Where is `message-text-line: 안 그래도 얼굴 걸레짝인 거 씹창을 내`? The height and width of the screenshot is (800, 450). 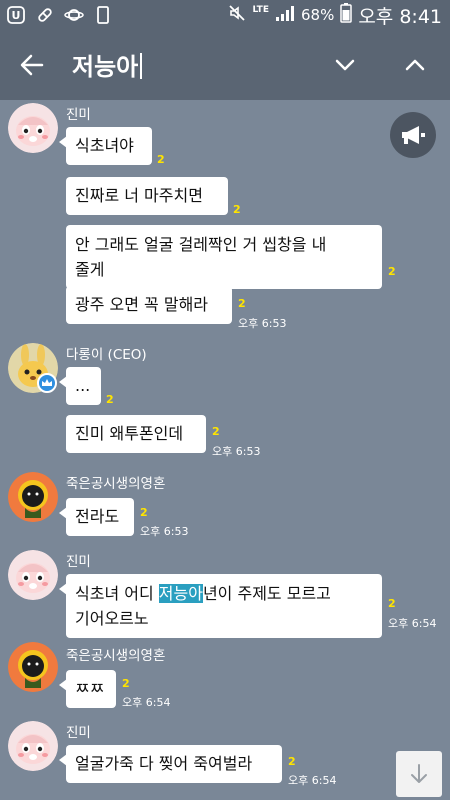 message-text-line: 안 그래도 얼굴 걸레짝인 거 씹창을 내 is located at coordinates (201, 244).